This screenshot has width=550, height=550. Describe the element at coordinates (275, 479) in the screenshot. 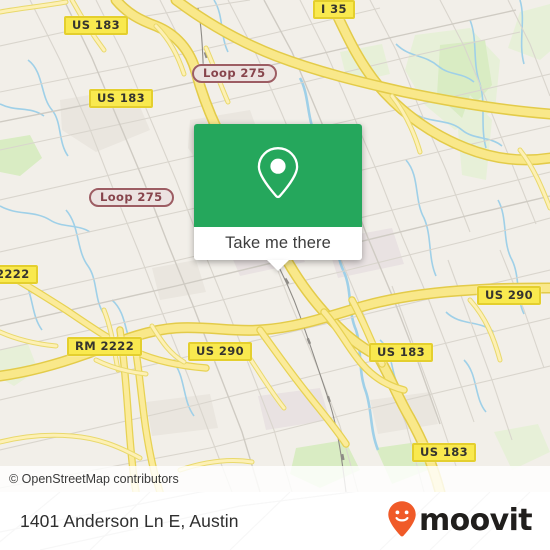

I see `map-attribution: © OpenStreetMap contributors` at that location.